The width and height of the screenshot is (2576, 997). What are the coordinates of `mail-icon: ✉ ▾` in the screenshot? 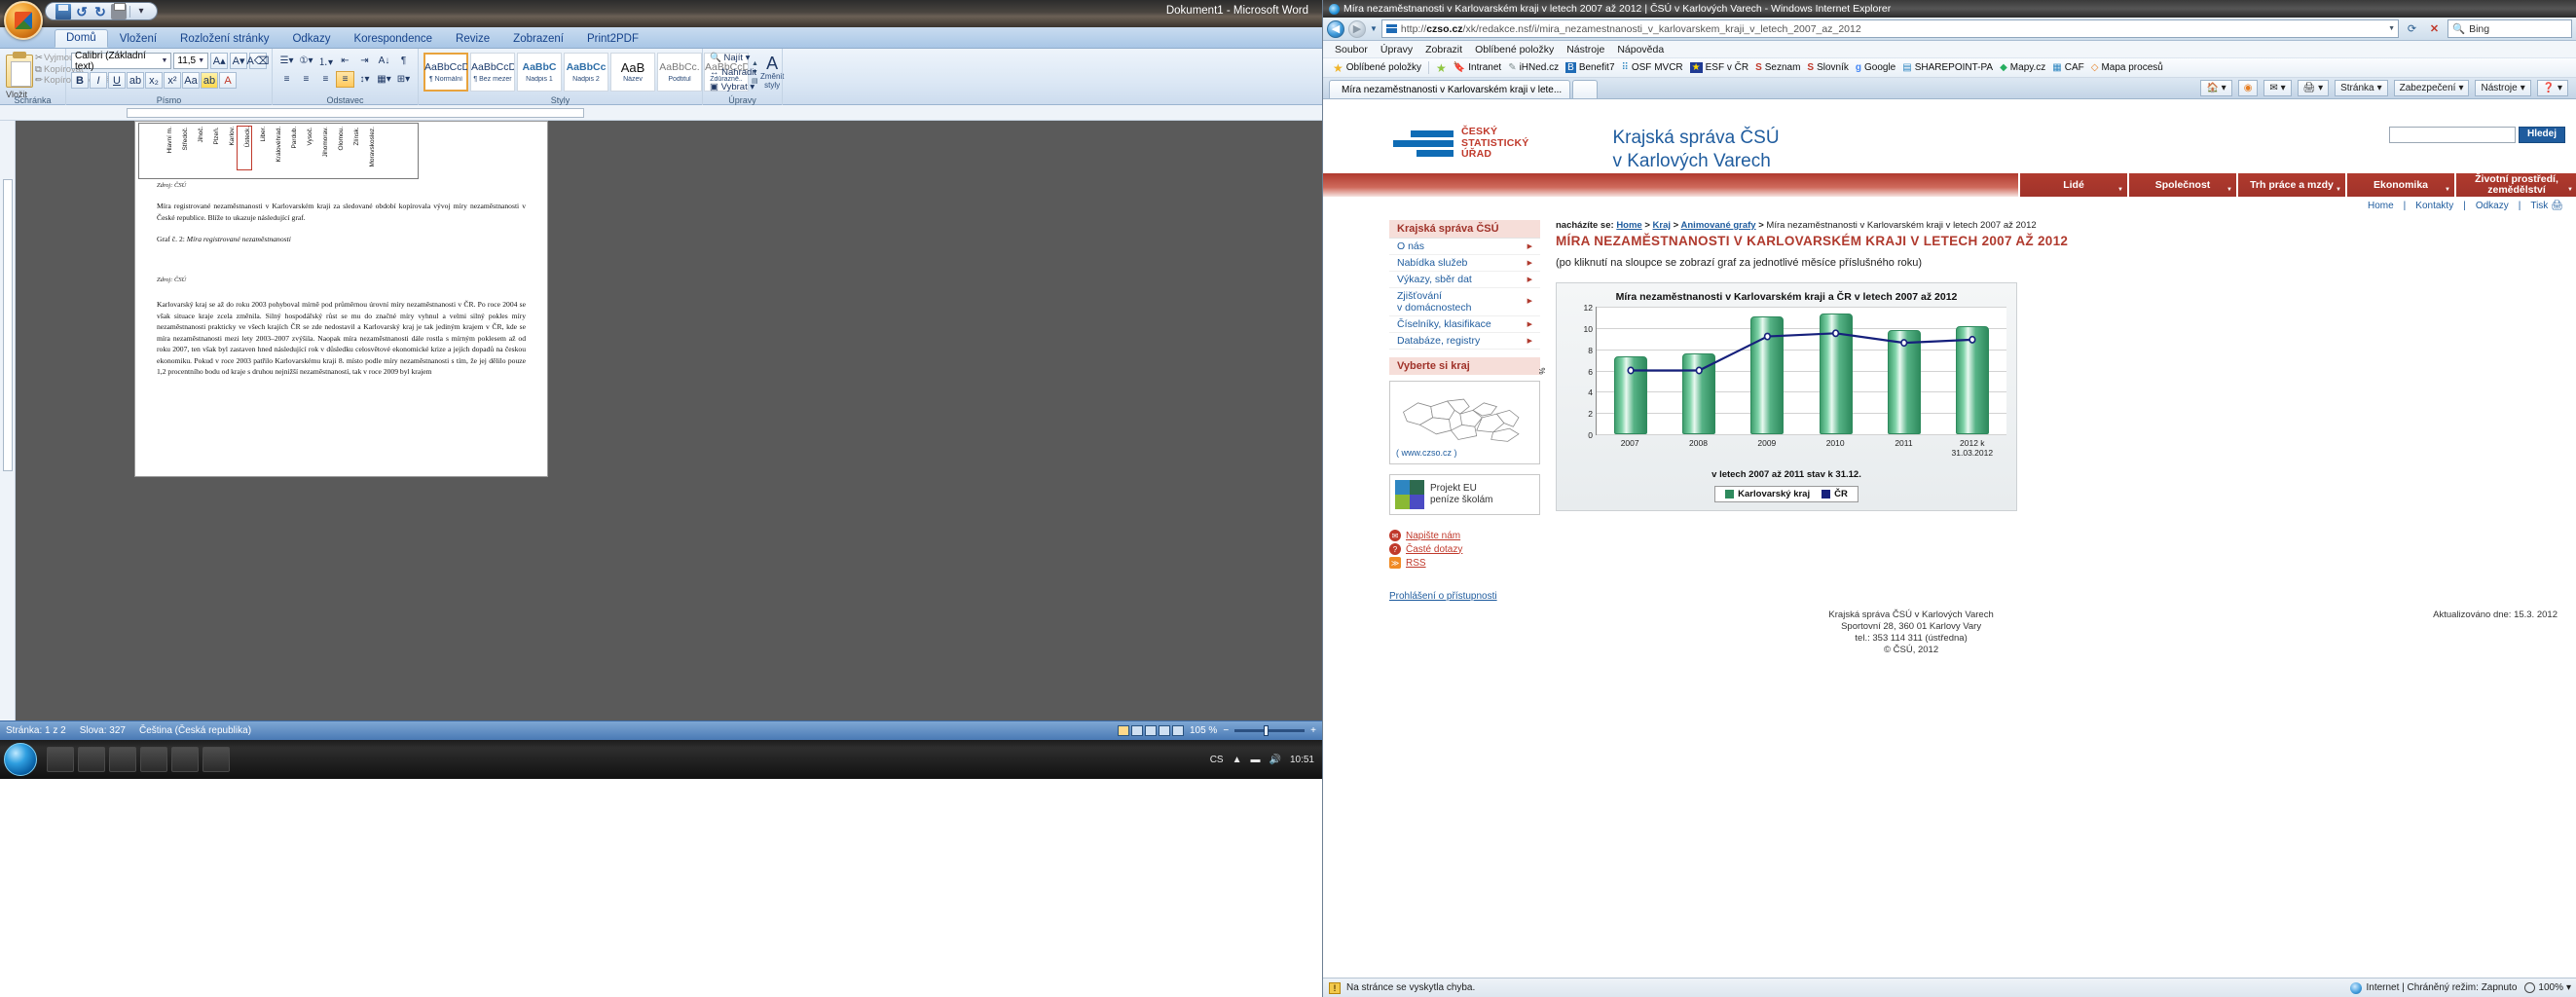 It's located at (2277, 88).